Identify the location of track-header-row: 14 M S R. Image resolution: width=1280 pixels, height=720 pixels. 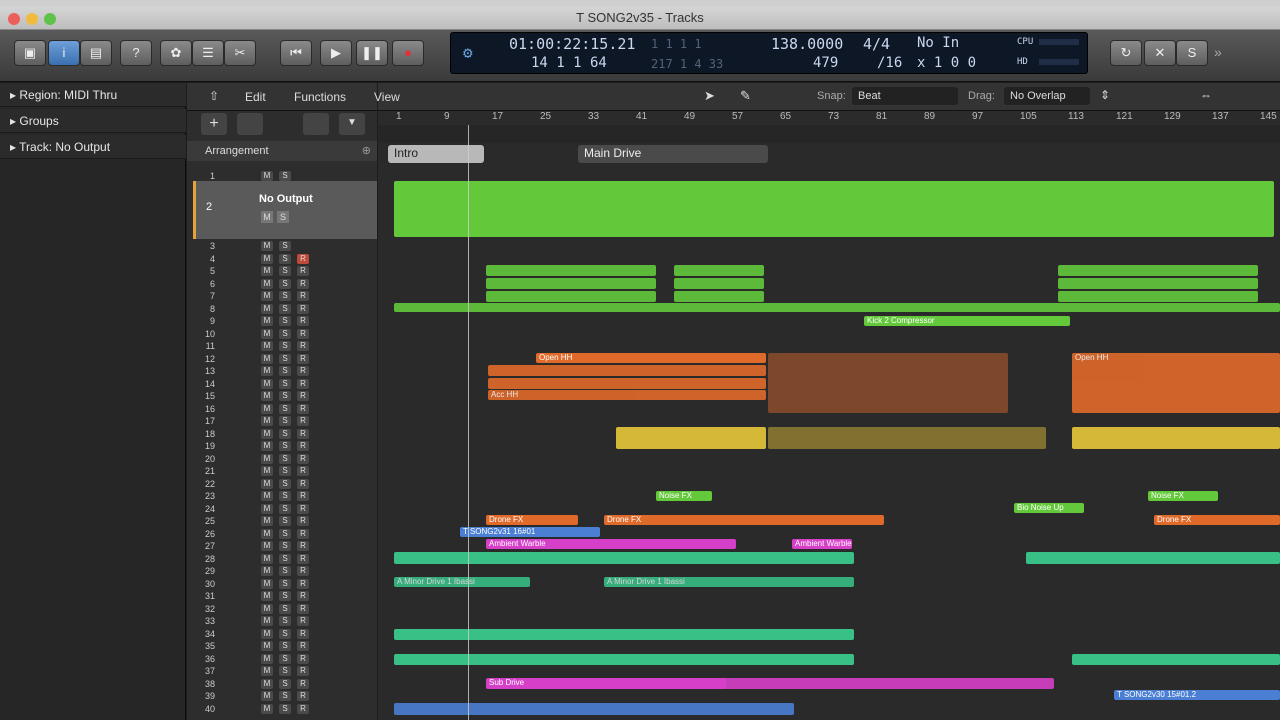
(282, 384).